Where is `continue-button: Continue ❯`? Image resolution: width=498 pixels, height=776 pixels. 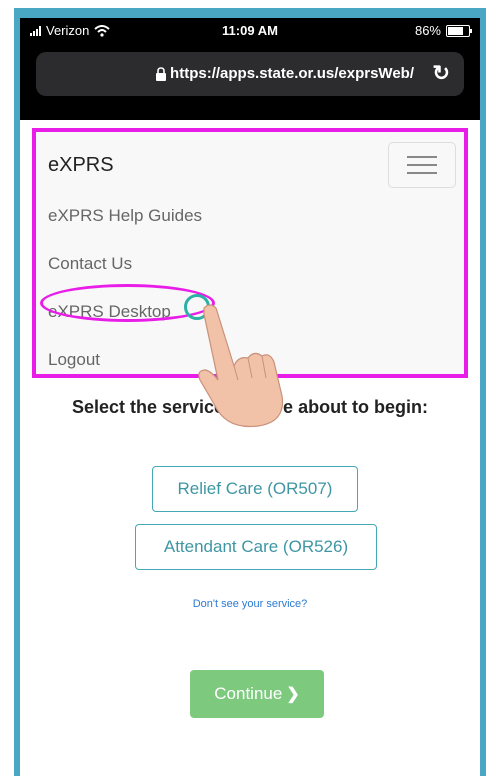 continue-button: Continue ❯ is located at coordinates (257, 694).